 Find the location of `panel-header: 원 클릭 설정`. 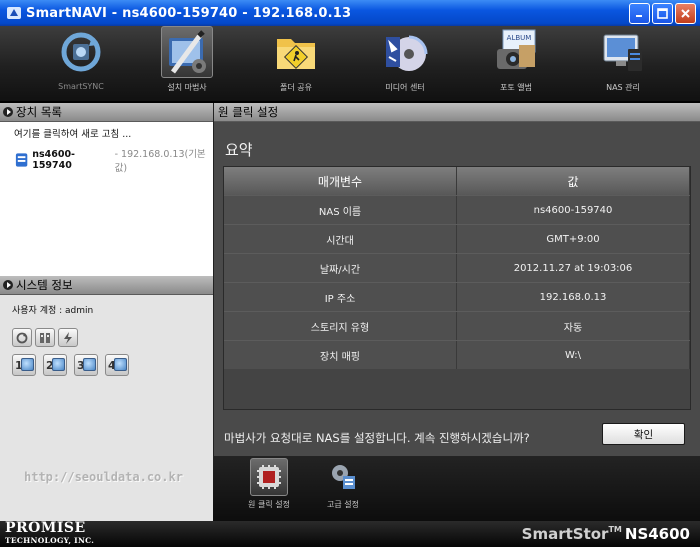

panel-header: 원 클릭 설정 is located at coordinates (457, 112).